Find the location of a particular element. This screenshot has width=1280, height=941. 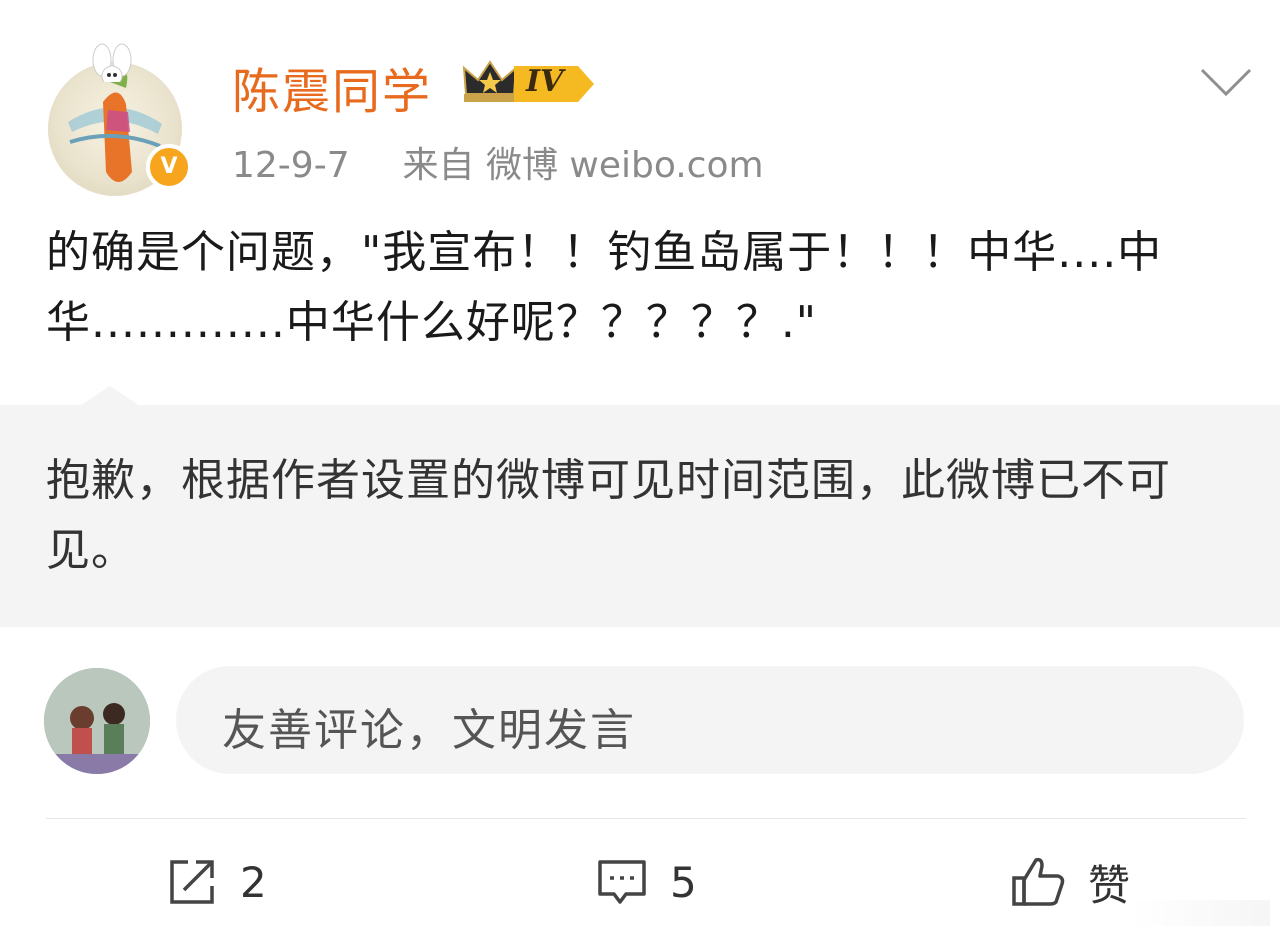

notice-text: 抱歉，根据作者设置的微博可见时间范围，此微博已不可见。 is located at coordinates (608, 515).